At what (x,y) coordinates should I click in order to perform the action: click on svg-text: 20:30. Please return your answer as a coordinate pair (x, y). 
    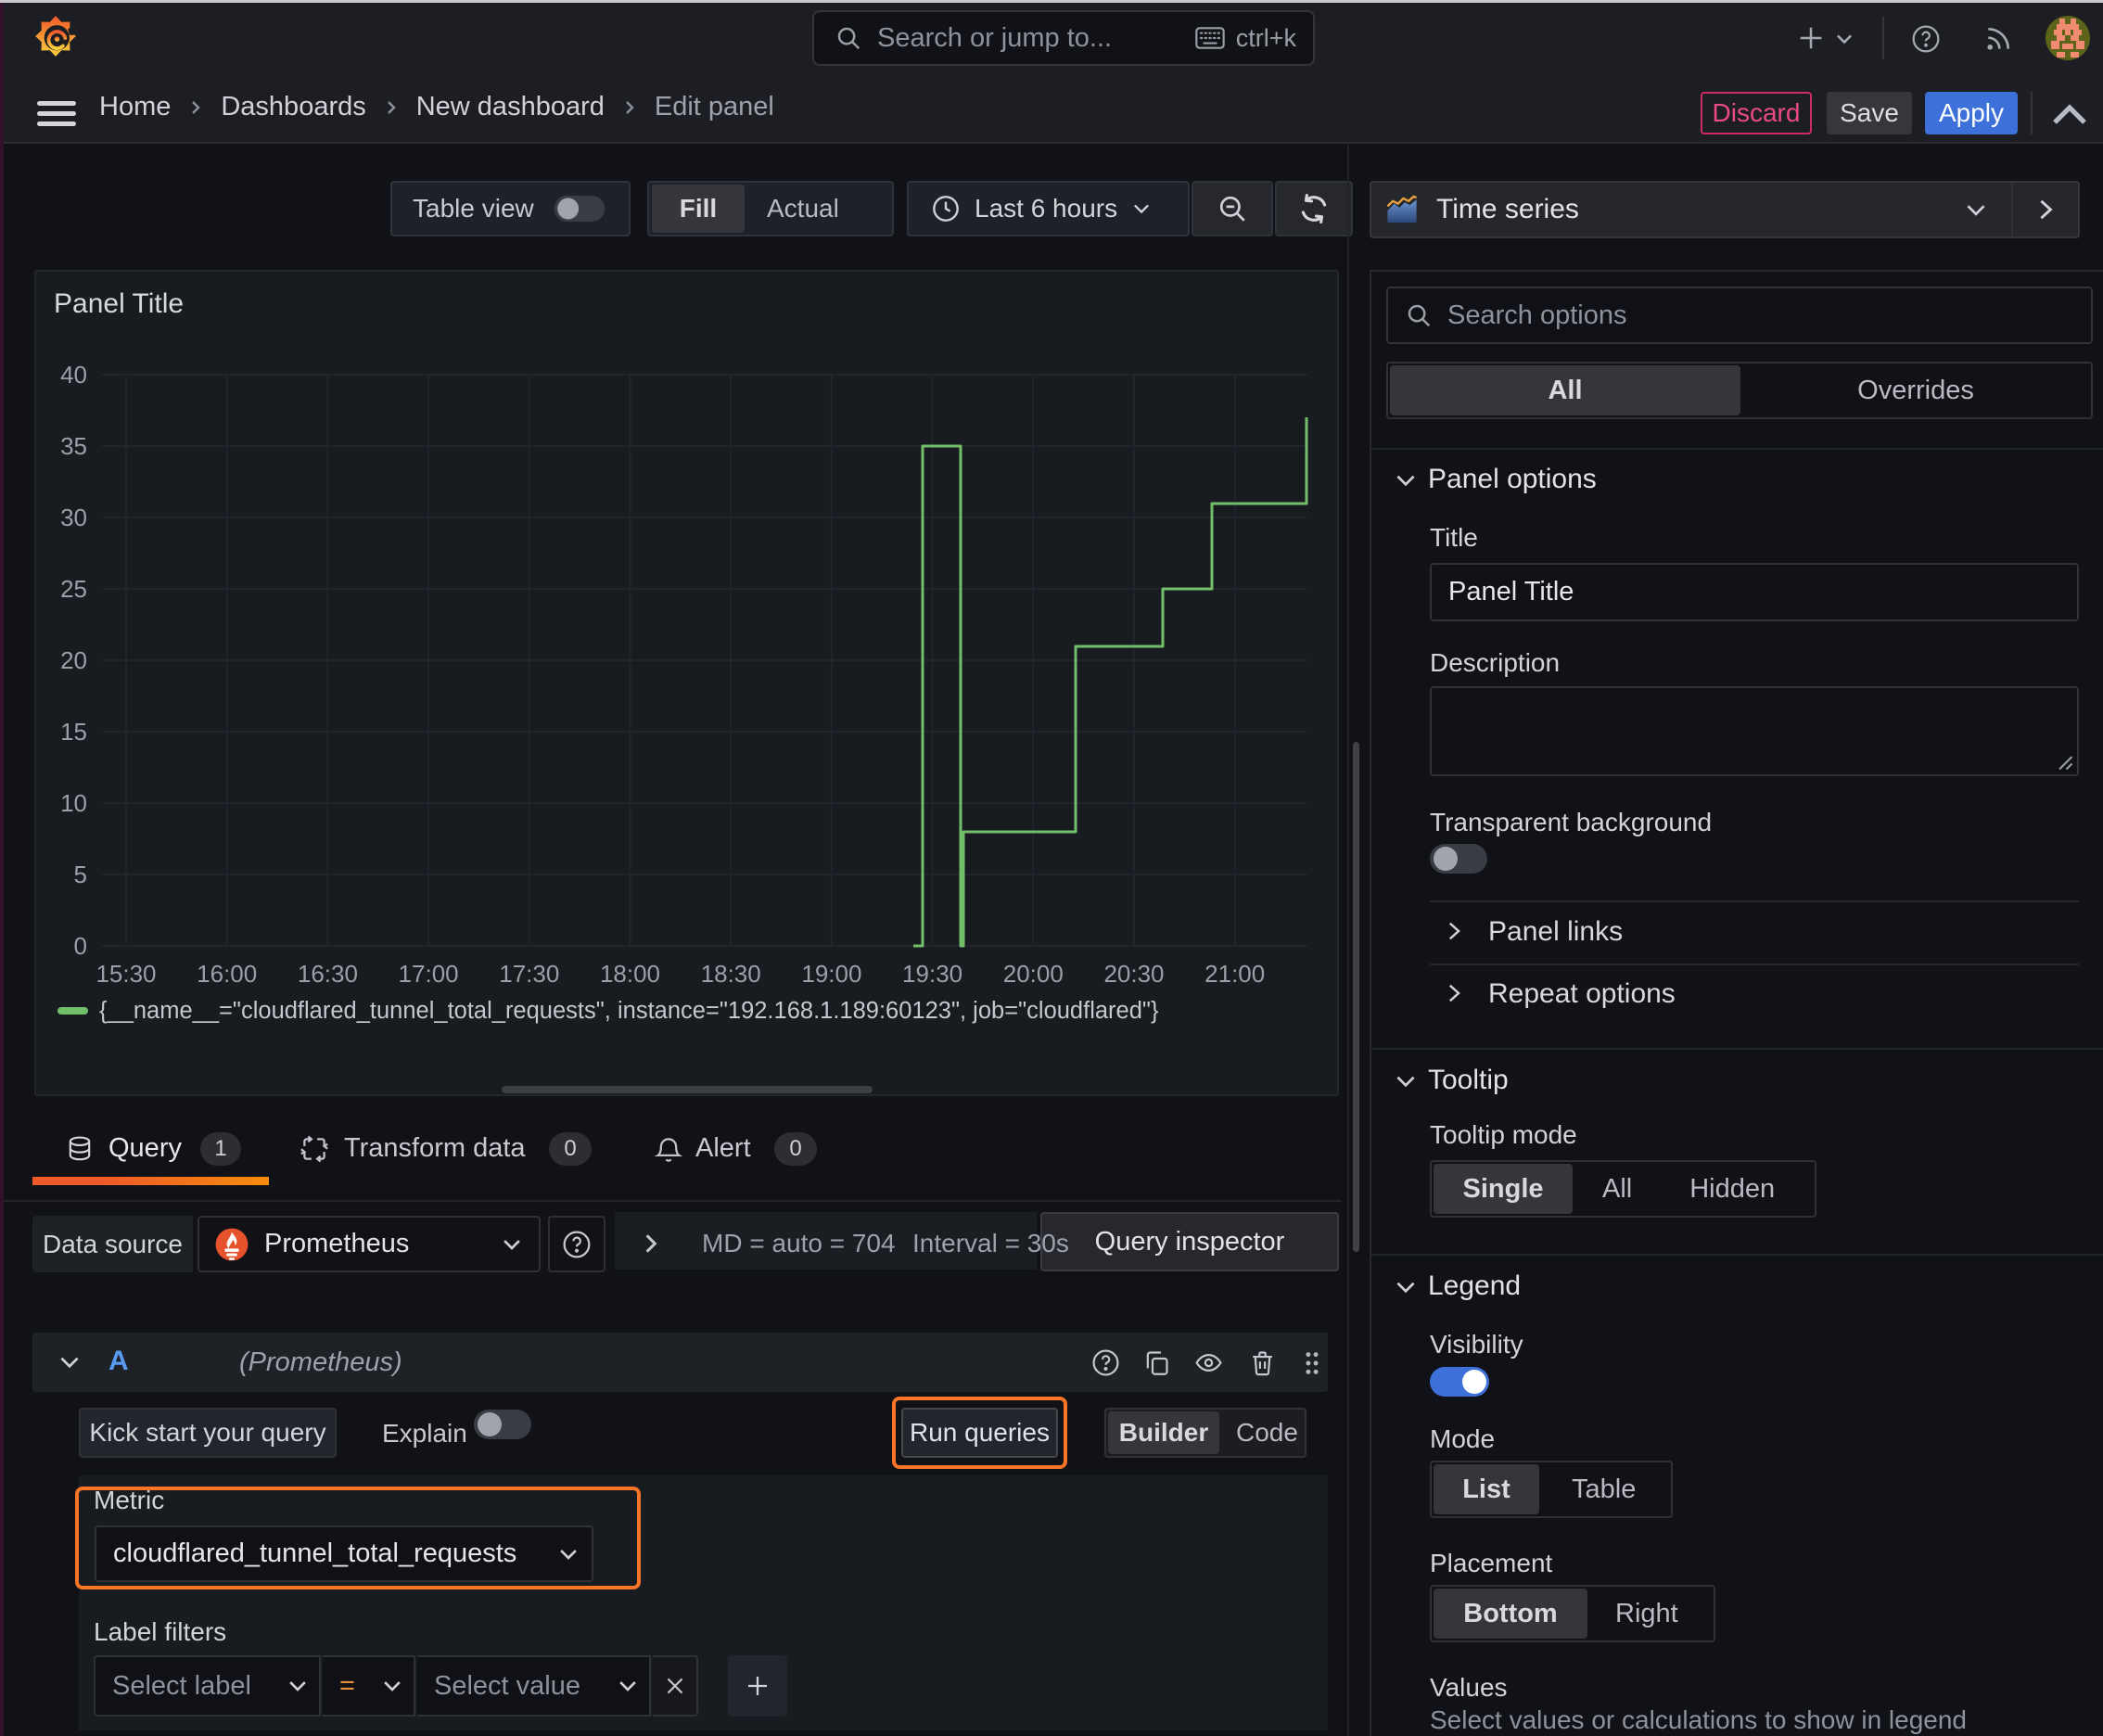
    Looking at the image, I should click on (1133, 974).